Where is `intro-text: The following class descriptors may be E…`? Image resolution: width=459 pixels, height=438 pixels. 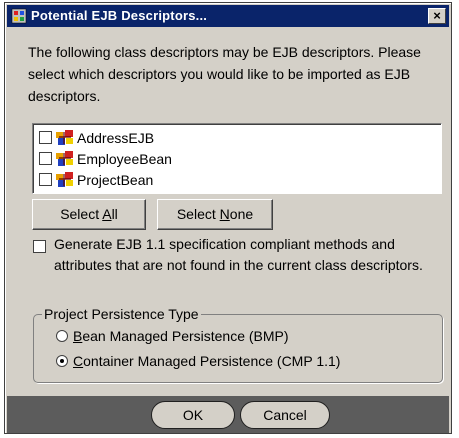
intro-text: The following class descriptors may be E… is located at coordinates (224, 74).